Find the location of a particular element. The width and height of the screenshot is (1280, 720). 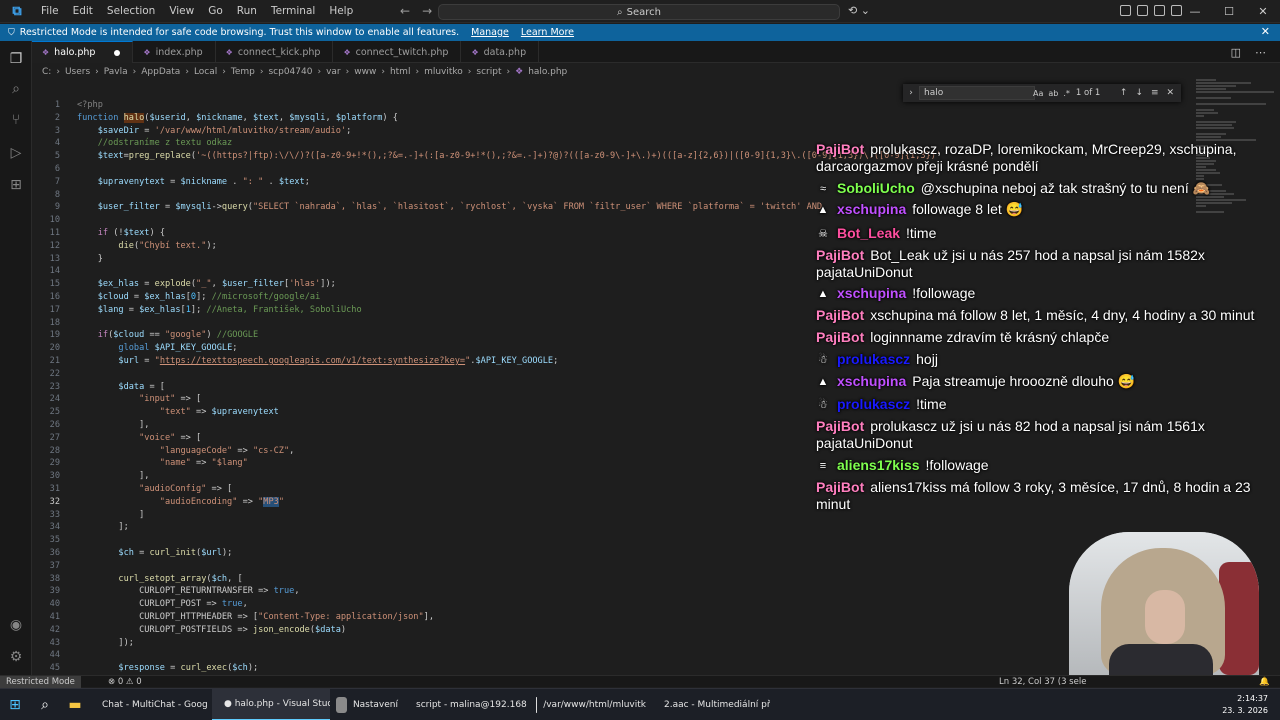

explorer-icon: ❐ is located at coordinates (16, 59).